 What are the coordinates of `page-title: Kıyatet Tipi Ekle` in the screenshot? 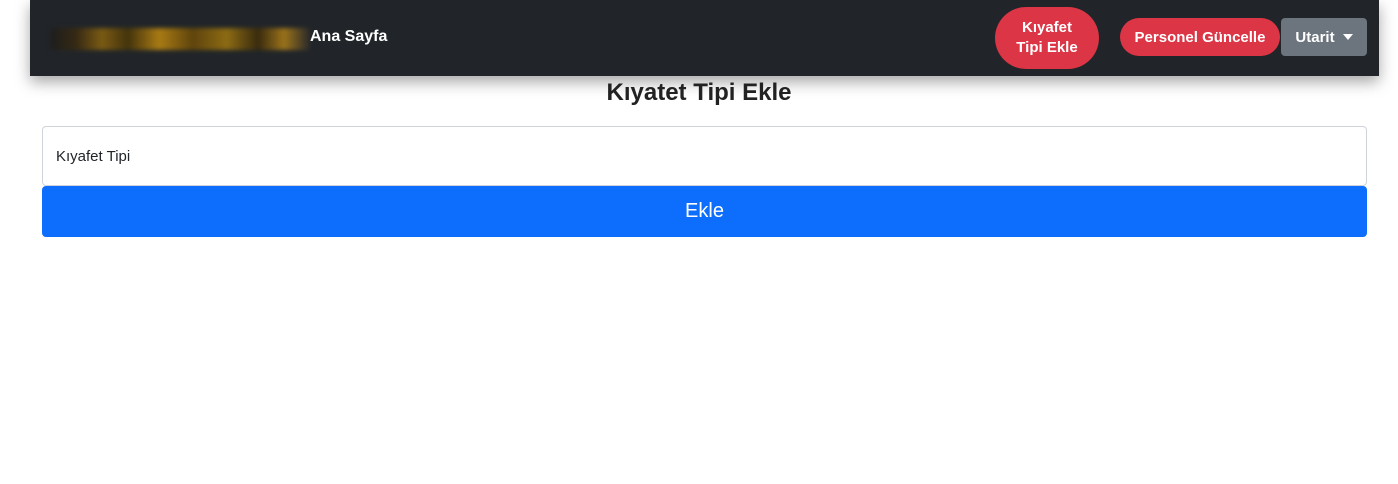 It's located at (699, 92).